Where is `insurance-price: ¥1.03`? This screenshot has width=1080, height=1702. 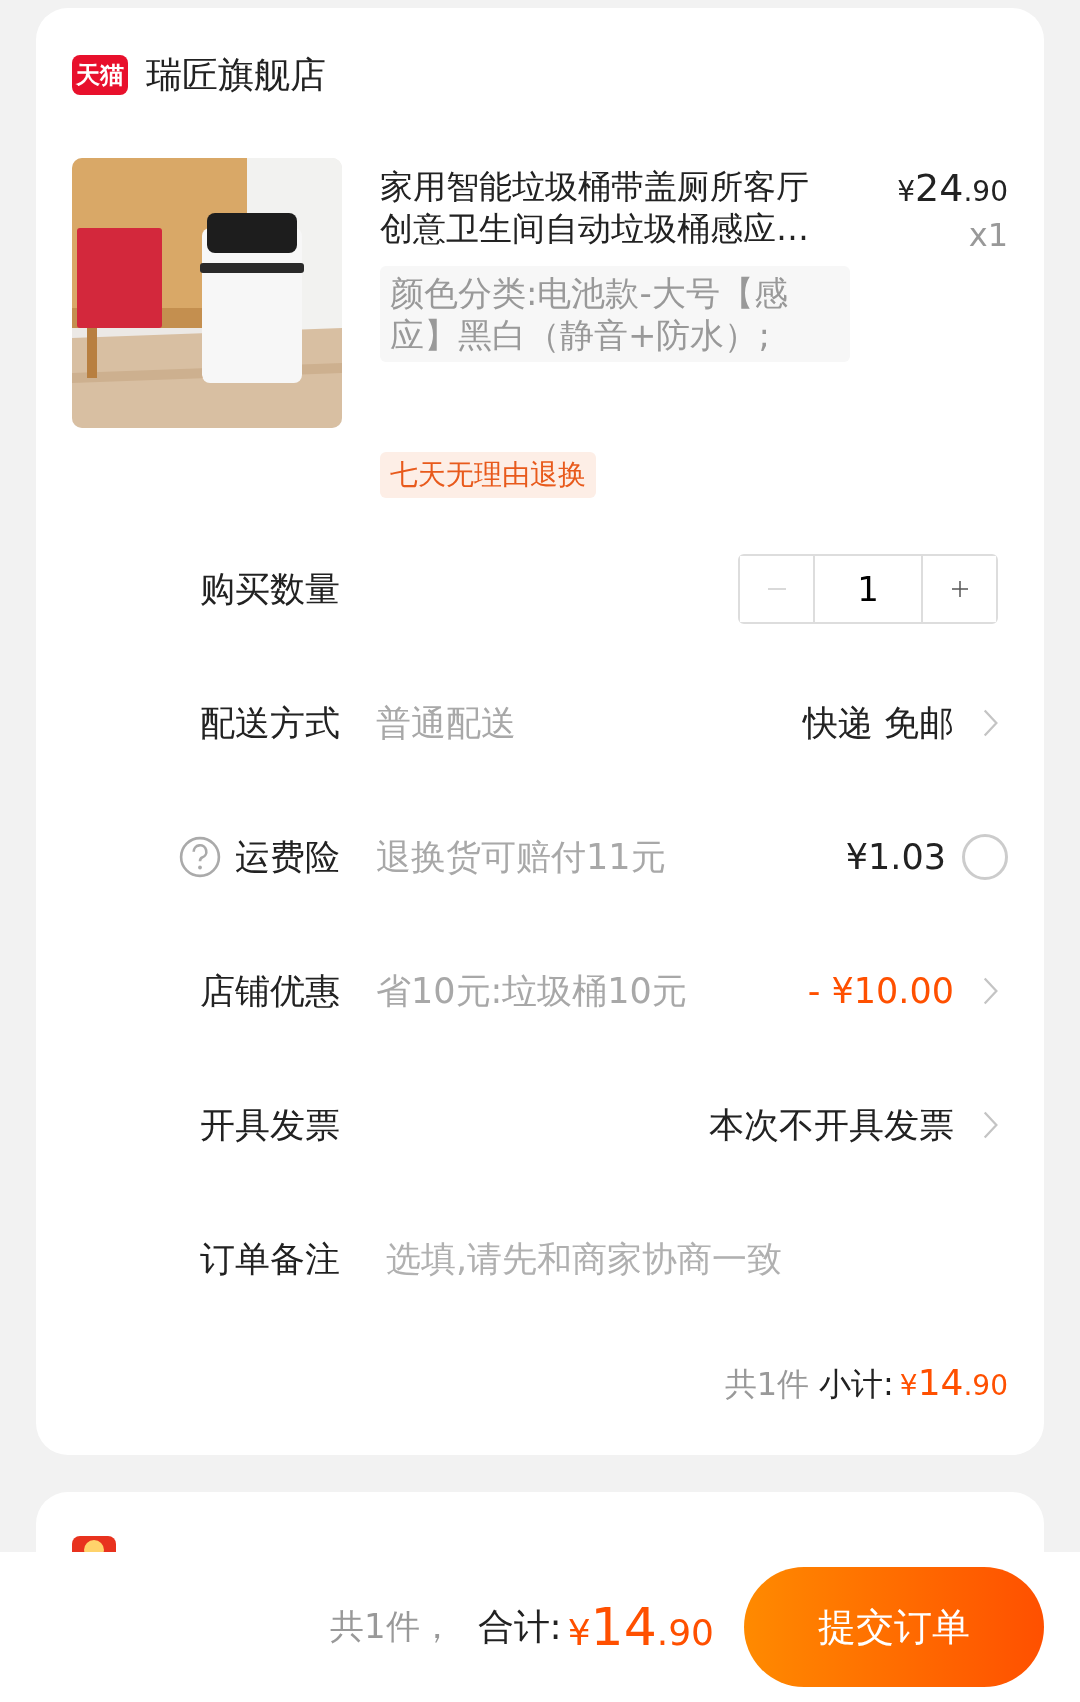
insurance-price: ¥1.03 is located at coordinates (895, 857).